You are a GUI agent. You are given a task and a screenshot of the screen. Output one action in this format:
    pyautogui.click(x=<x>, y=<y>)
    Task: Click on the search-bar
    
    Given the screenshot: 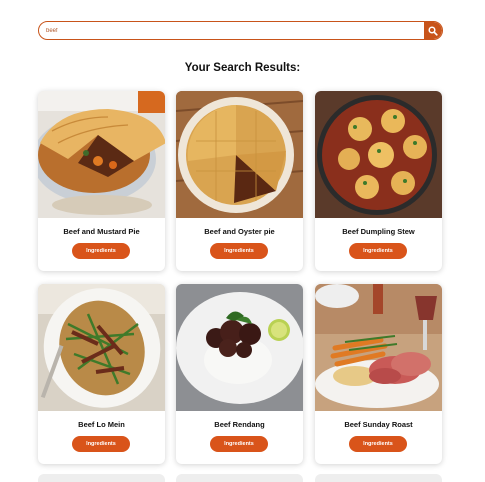 What is the action you would take?
    pyautogui.click(x=240, y=30)
    